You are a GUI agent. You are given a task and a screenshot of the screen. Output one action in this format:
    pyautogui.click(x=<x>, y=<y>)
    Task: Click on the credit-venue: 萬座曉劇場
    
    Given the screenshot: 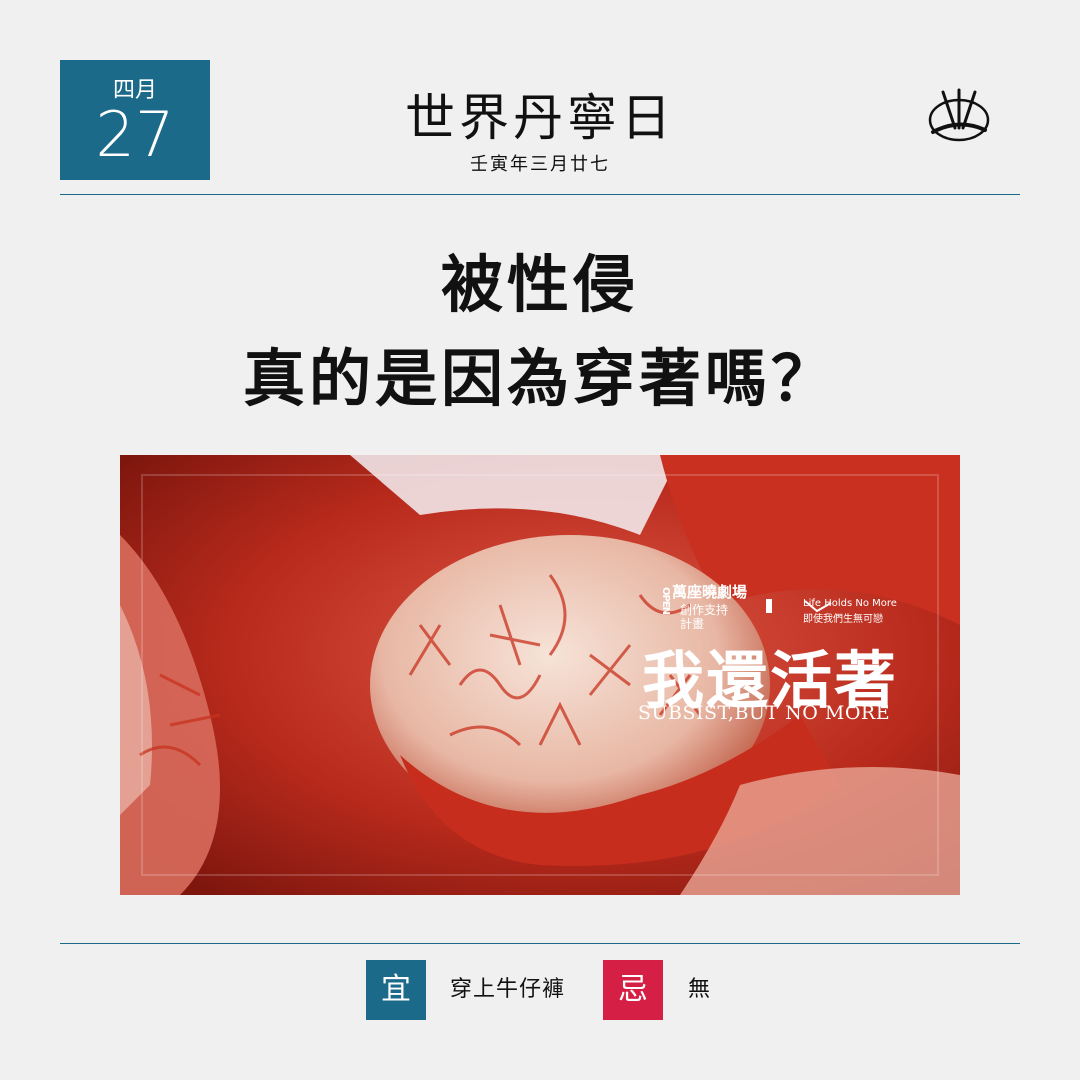 What is the action you would take?
    pyautogui.click(x=710, y=592)
    